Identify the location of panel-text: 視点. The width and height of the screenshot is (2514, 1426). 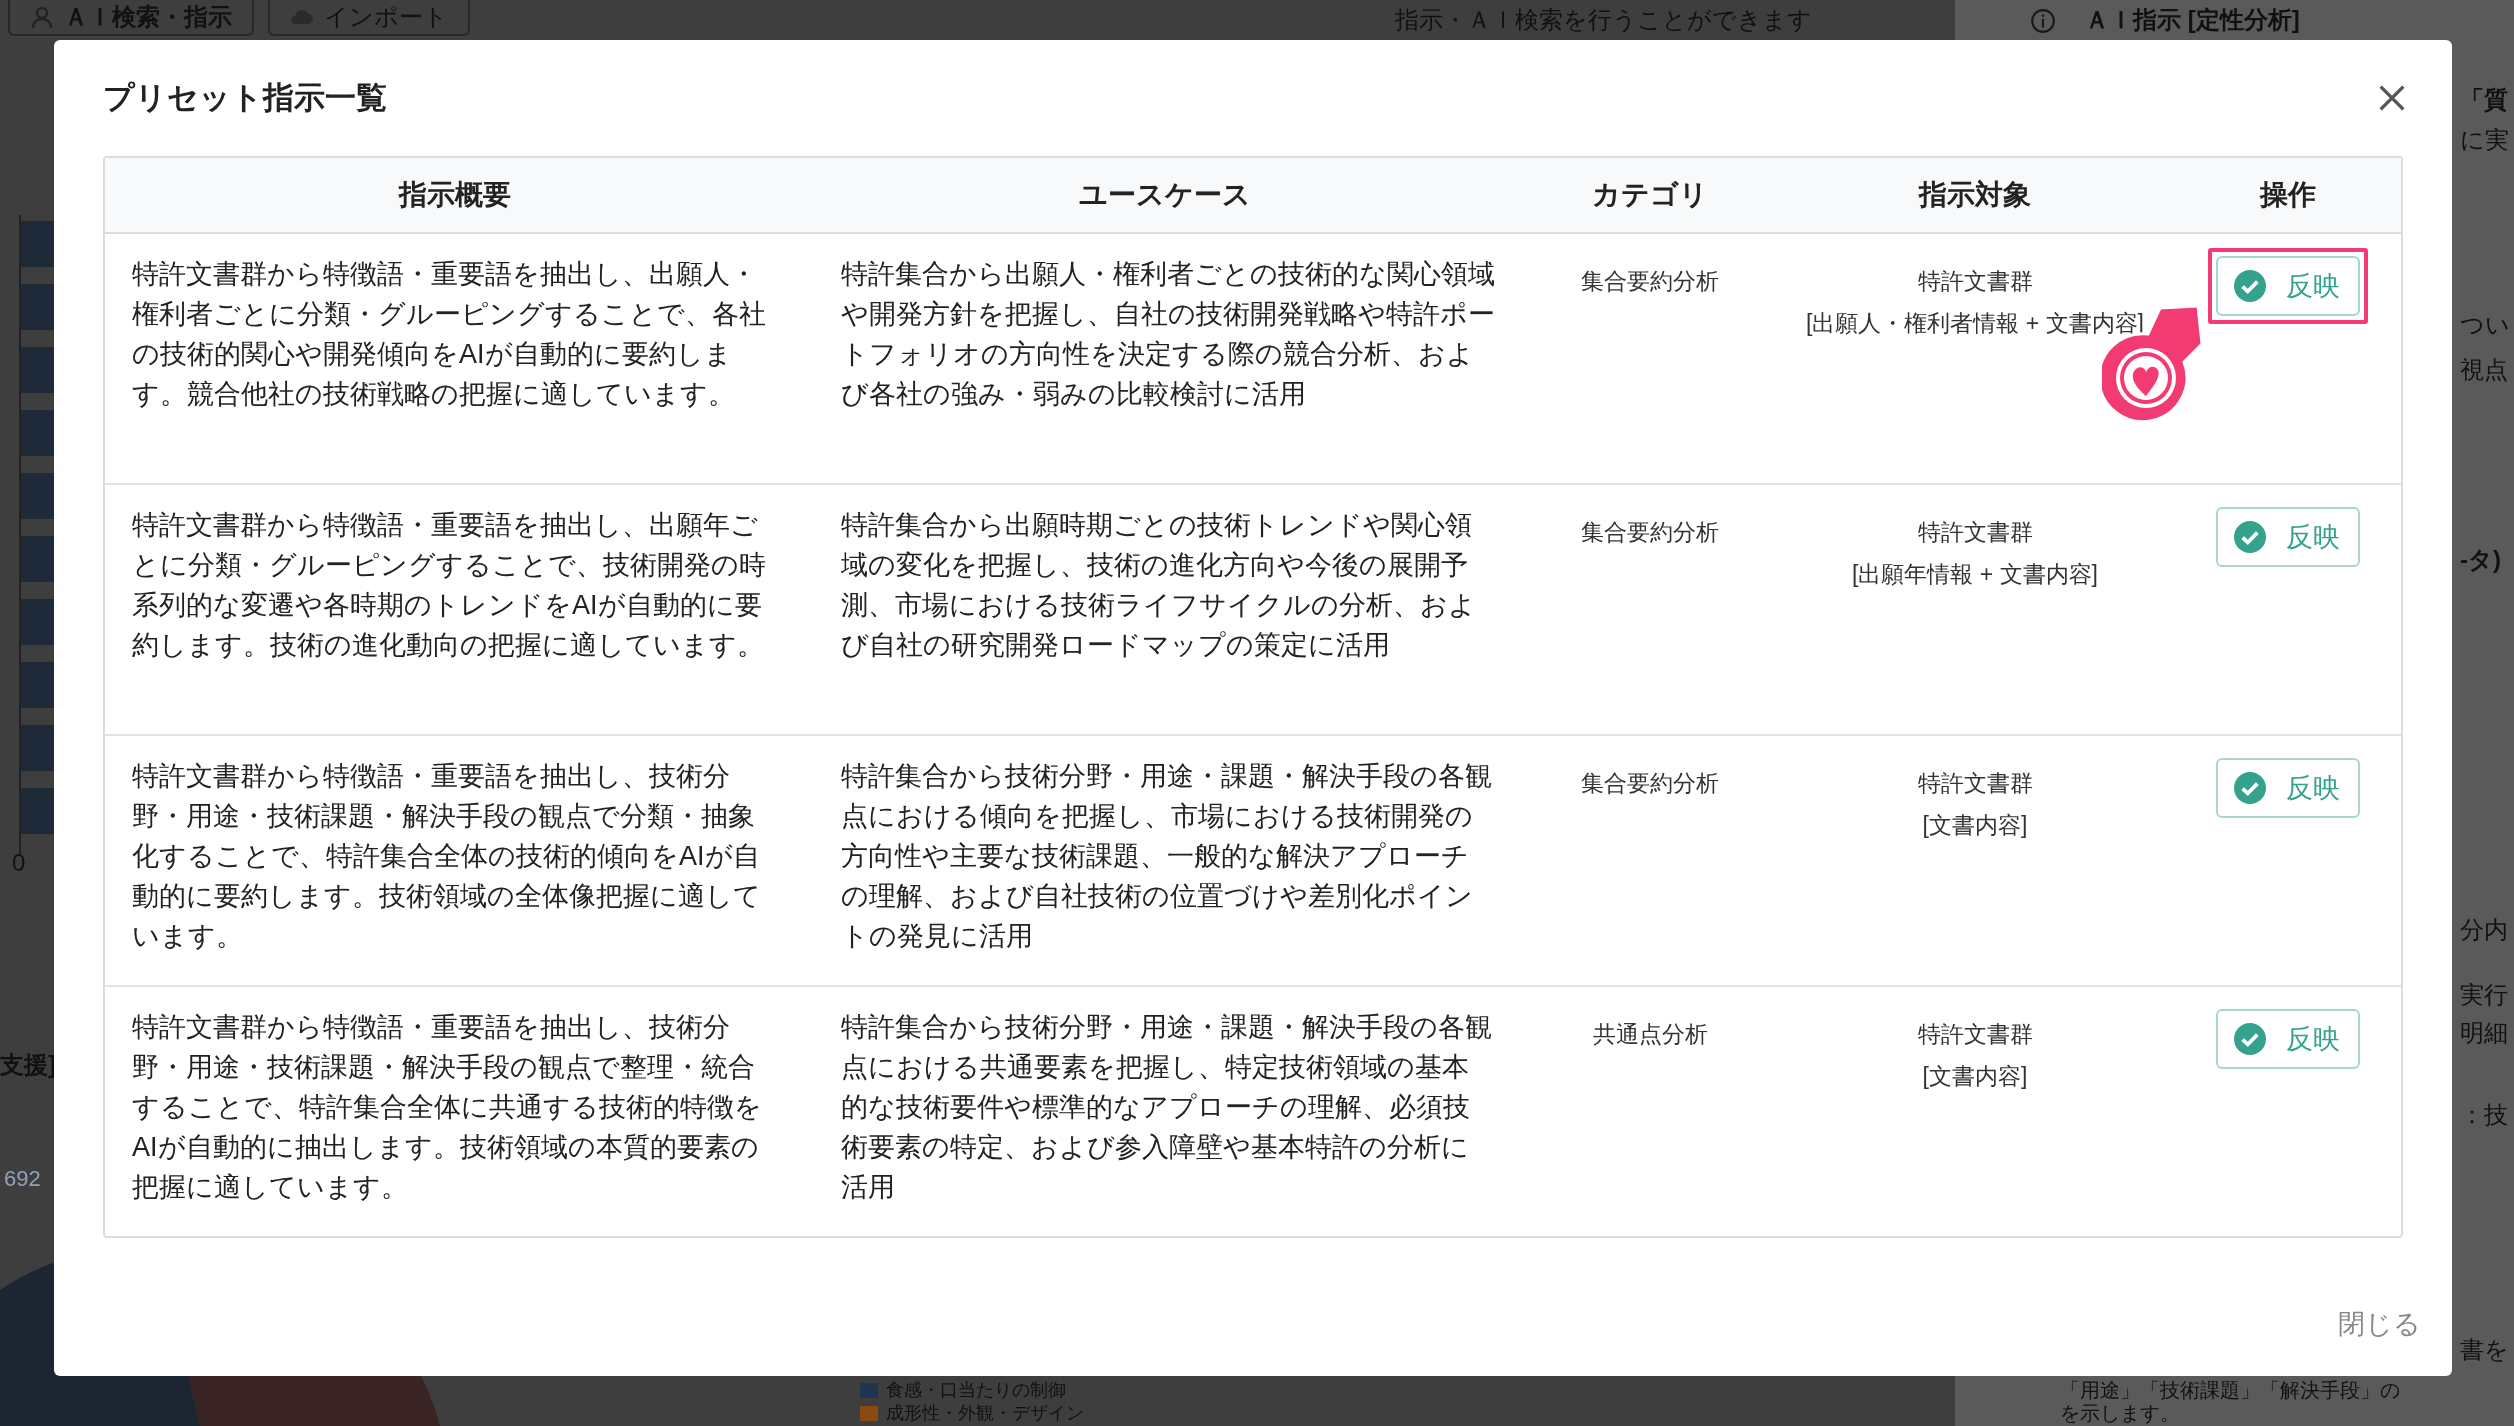
(2484, 370).